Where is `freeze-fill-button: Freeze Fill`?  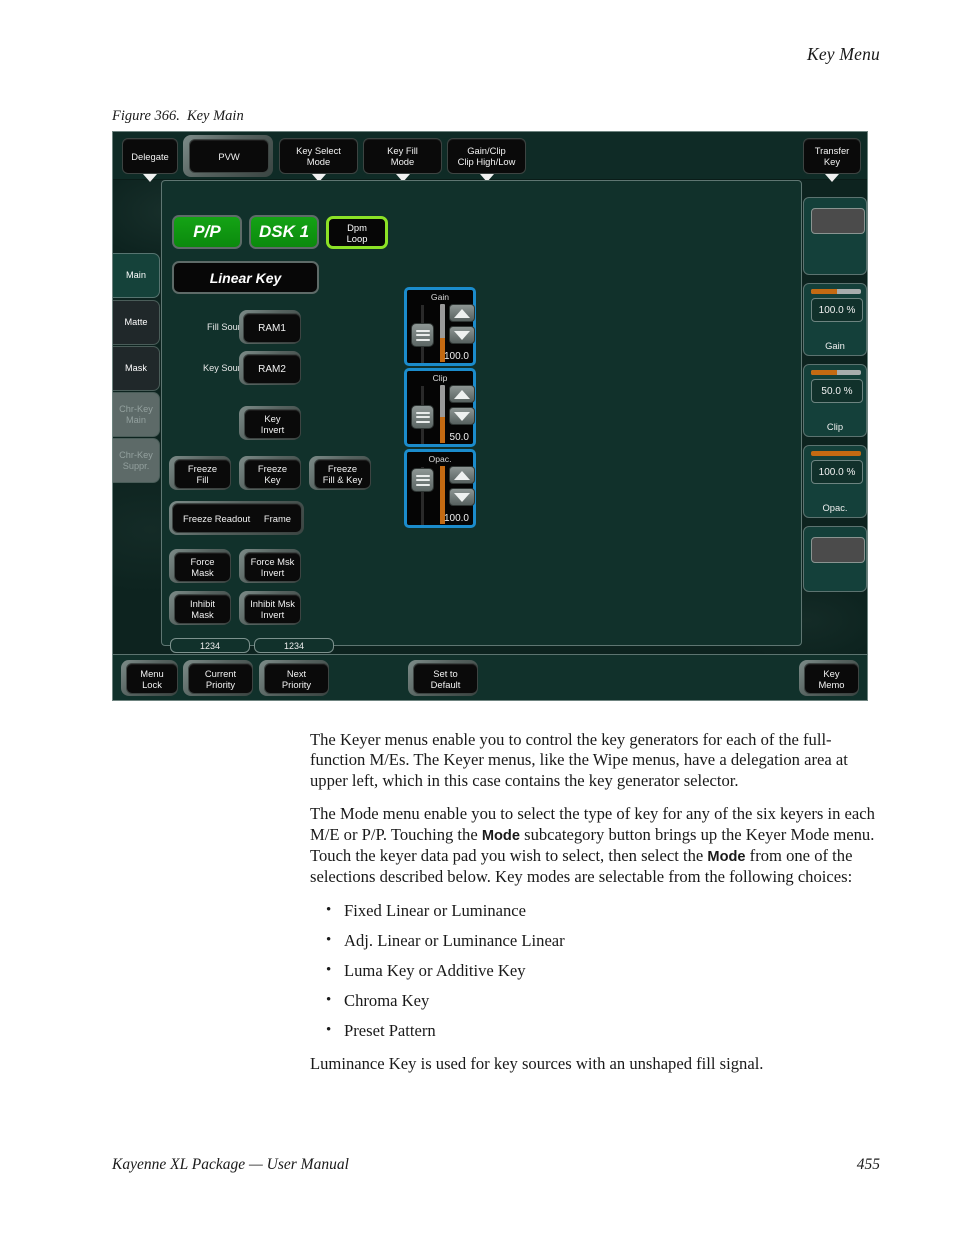 freeze-fill-button: Freeze Fill is located at coordinates (202, 474).